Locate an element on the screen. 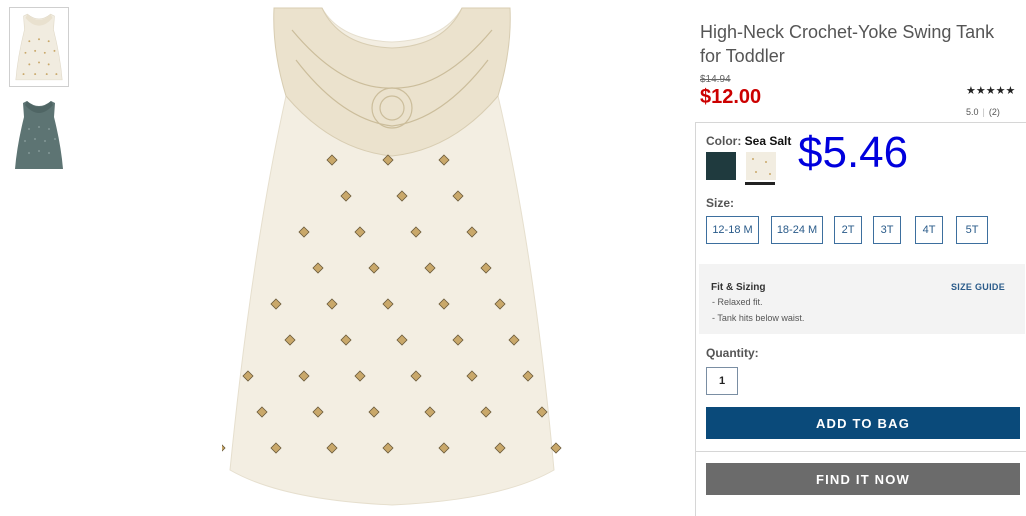 This screenshot has width=1026, height=516. color-label: Color: Sea Salt is located at coordinates (748, 141).